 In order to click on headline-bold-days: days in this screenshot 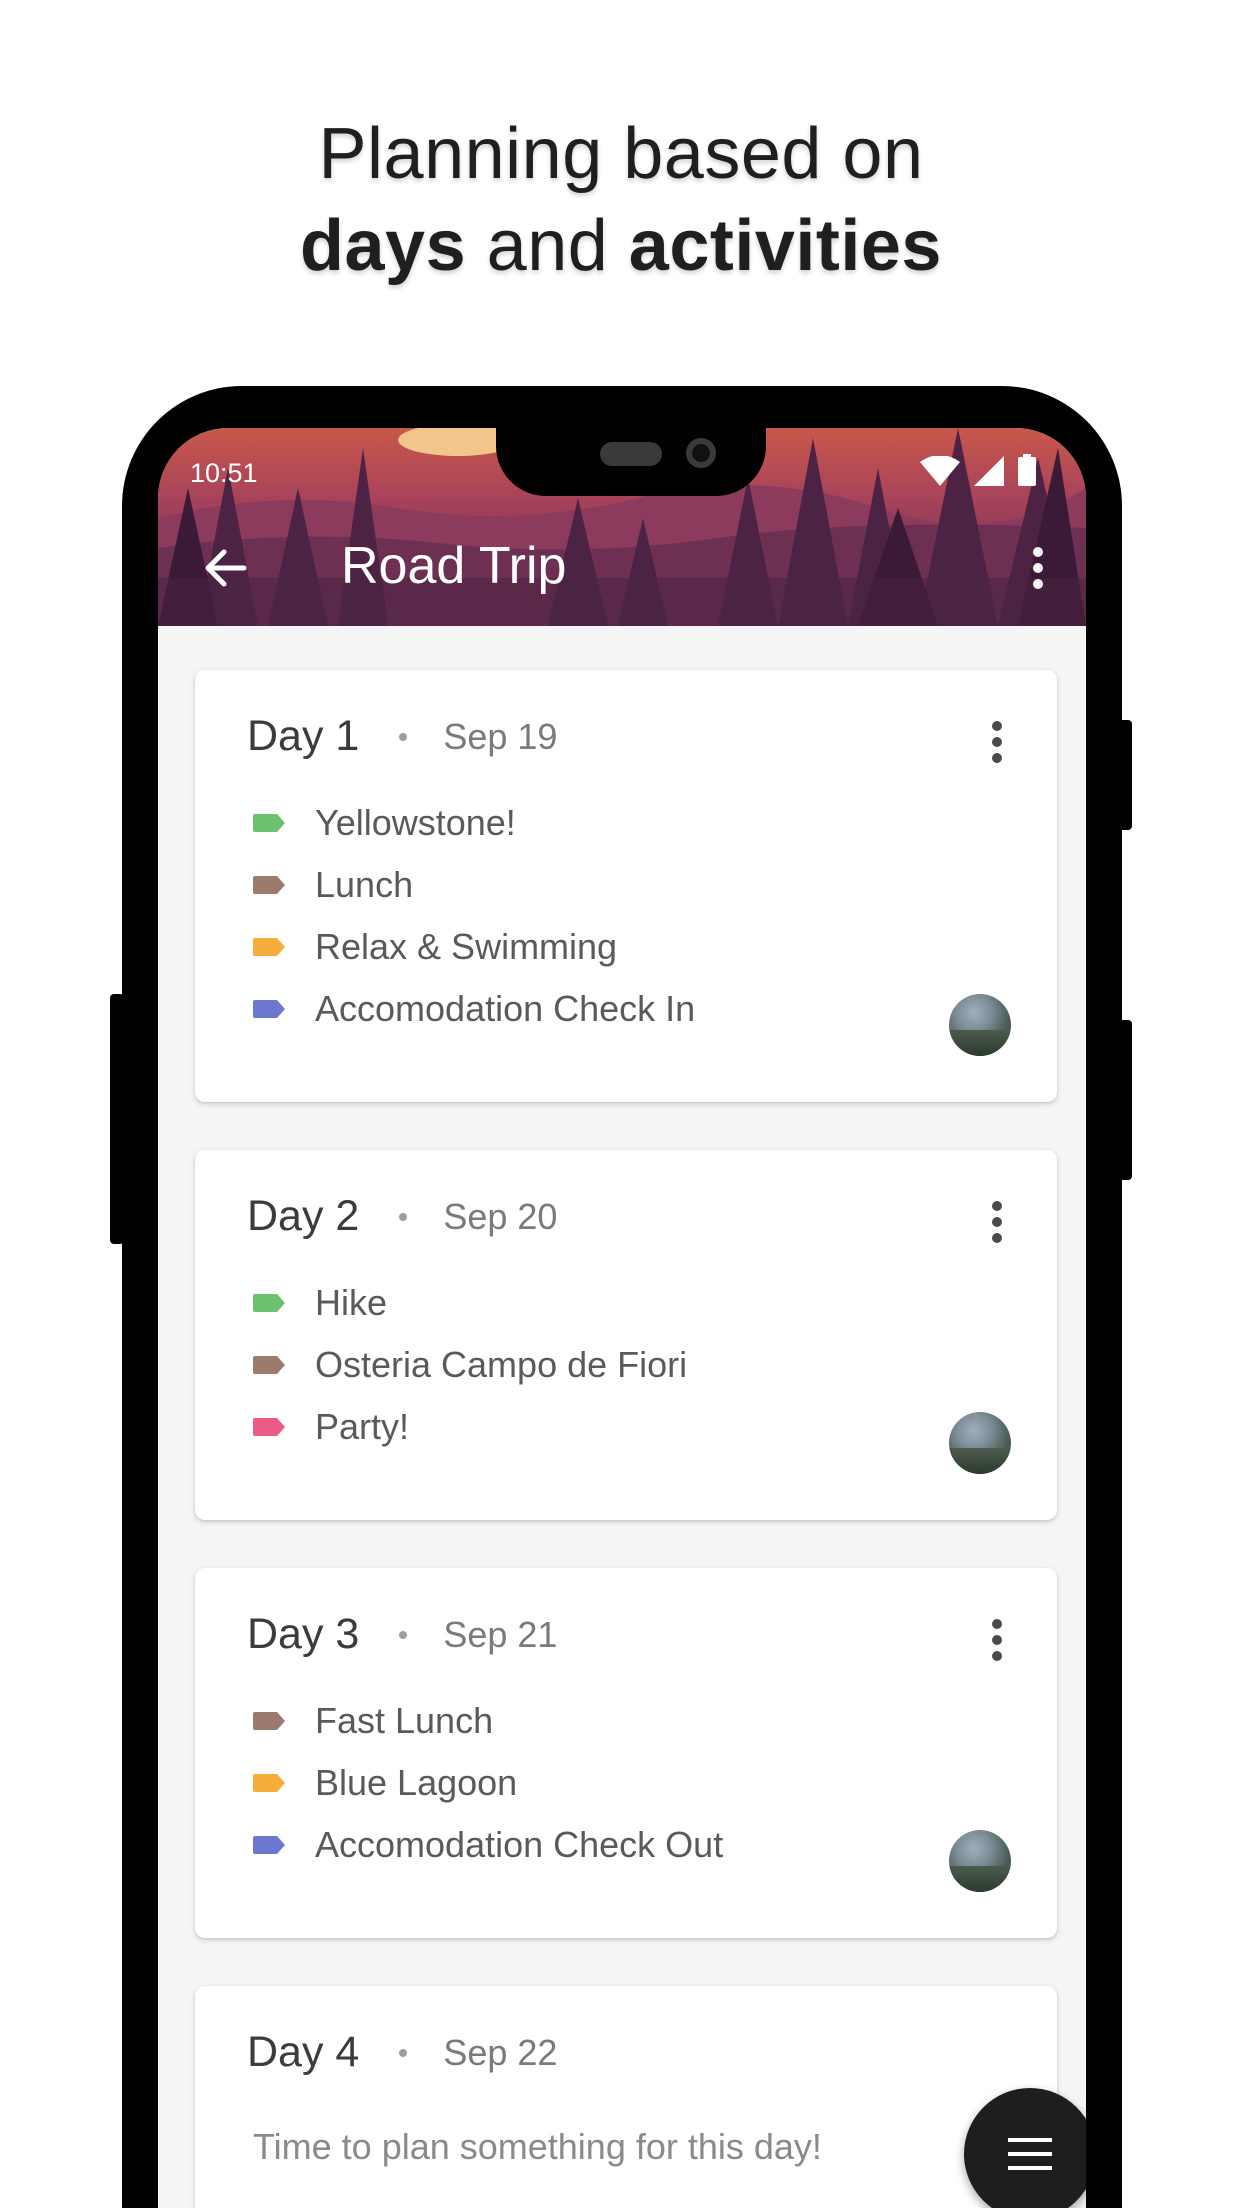, I will do `click(383, 246)`.